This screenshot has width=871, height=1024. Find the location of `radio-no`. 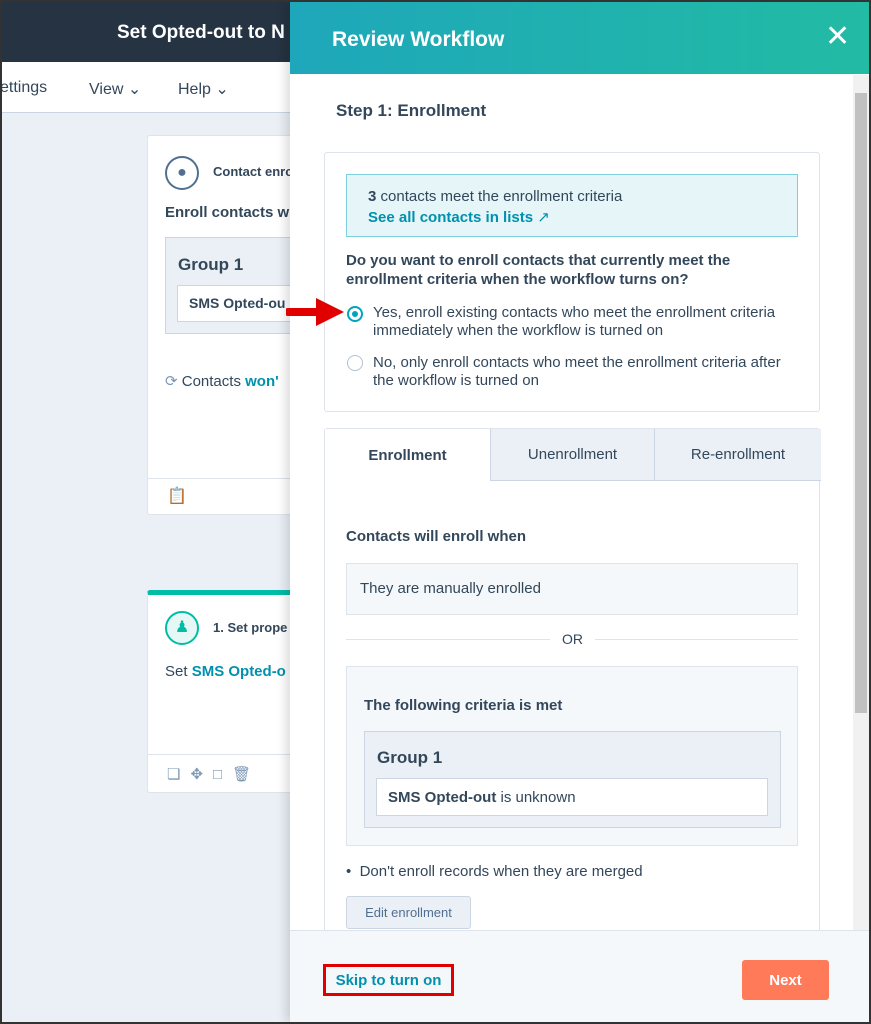

radio-no is located at coordinates (355, 363).